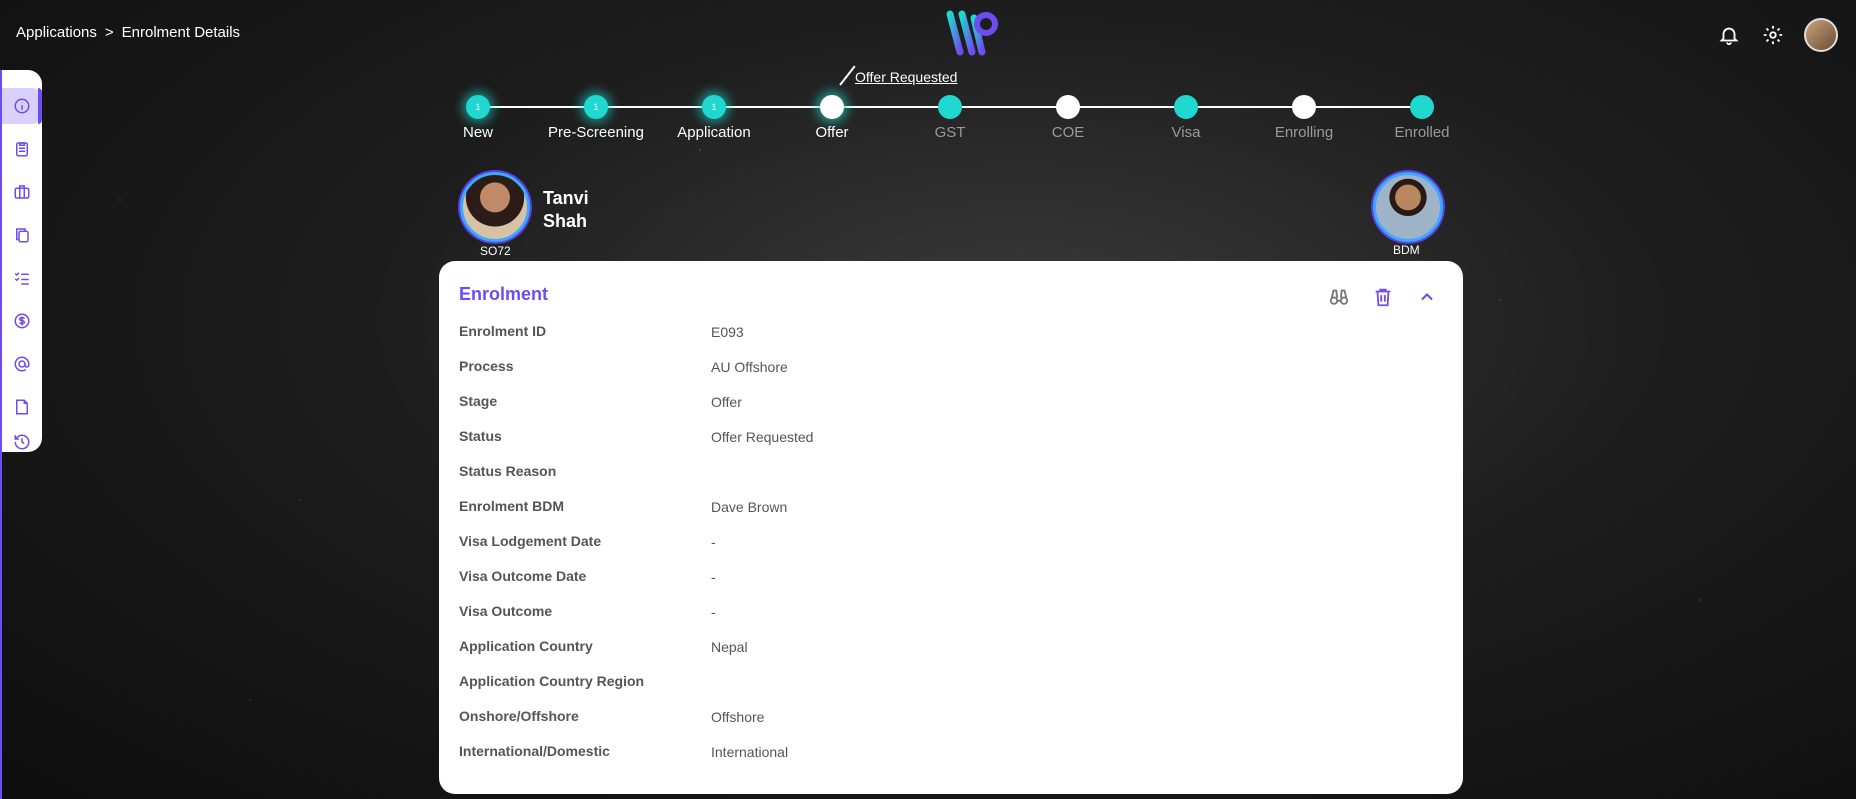  What do you see at coordinates (714, 132) in the screenshot?
I see `step-application-label: Application` at bounding box center [714, 132].